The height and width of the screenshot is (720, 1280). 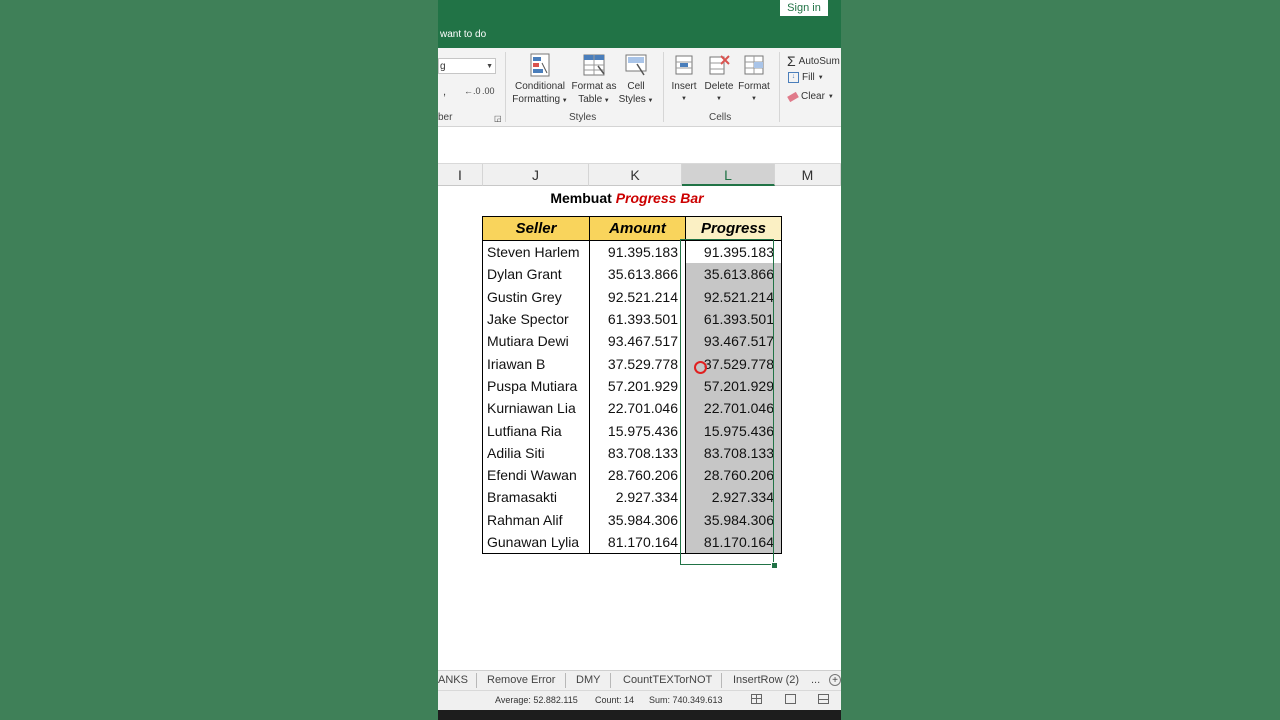 What do you see at coordinates (463, 34) in the screenshot?
I see `tell-me-search: want to do` at bounding box center [463, 34].